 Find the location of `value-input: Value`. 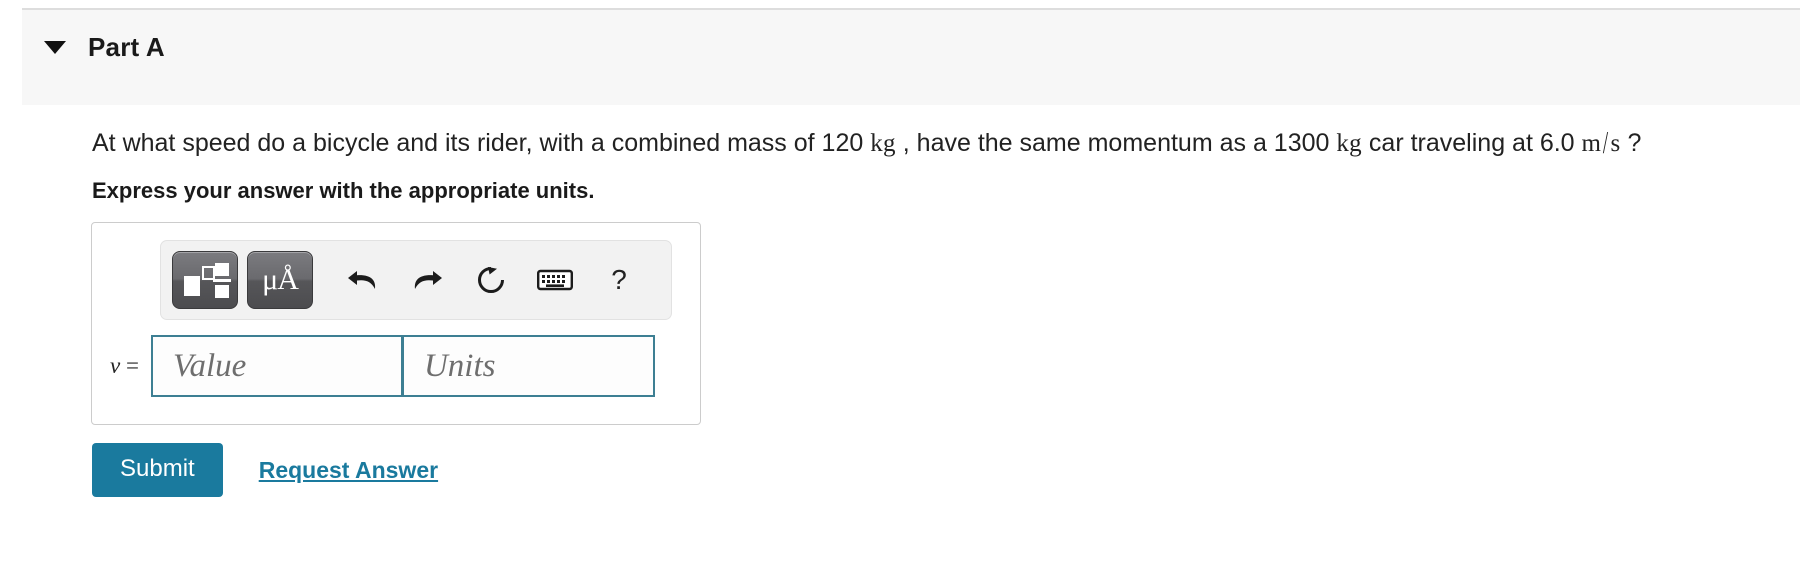

value-input: Value is located at coordinates (276, 366).